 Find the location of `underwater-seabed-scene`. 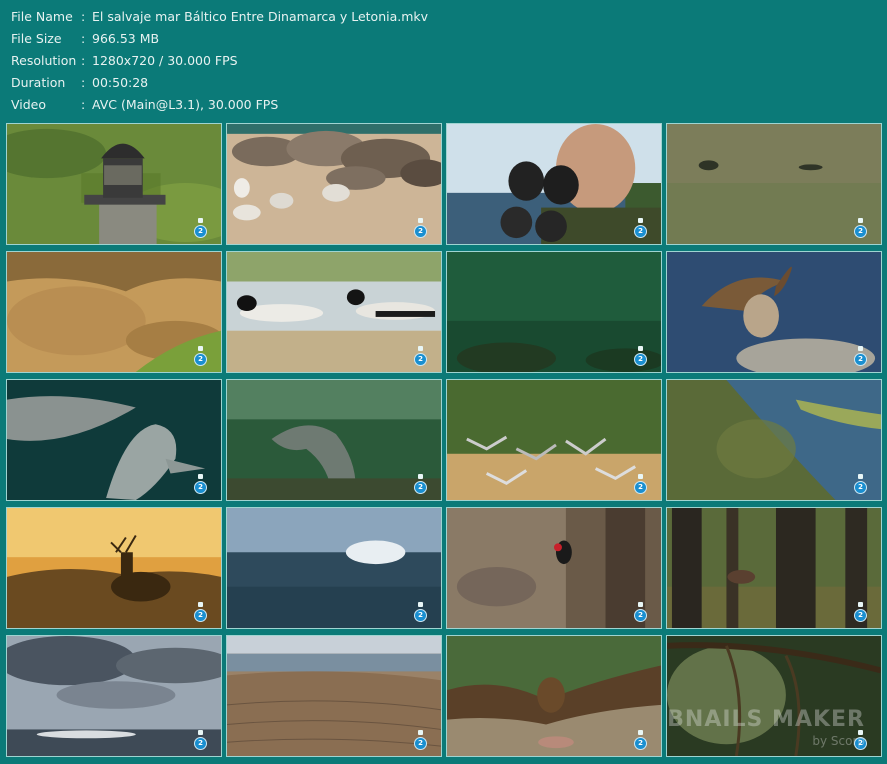

underwater-seabed-scene is located at coordinates (554, 312).